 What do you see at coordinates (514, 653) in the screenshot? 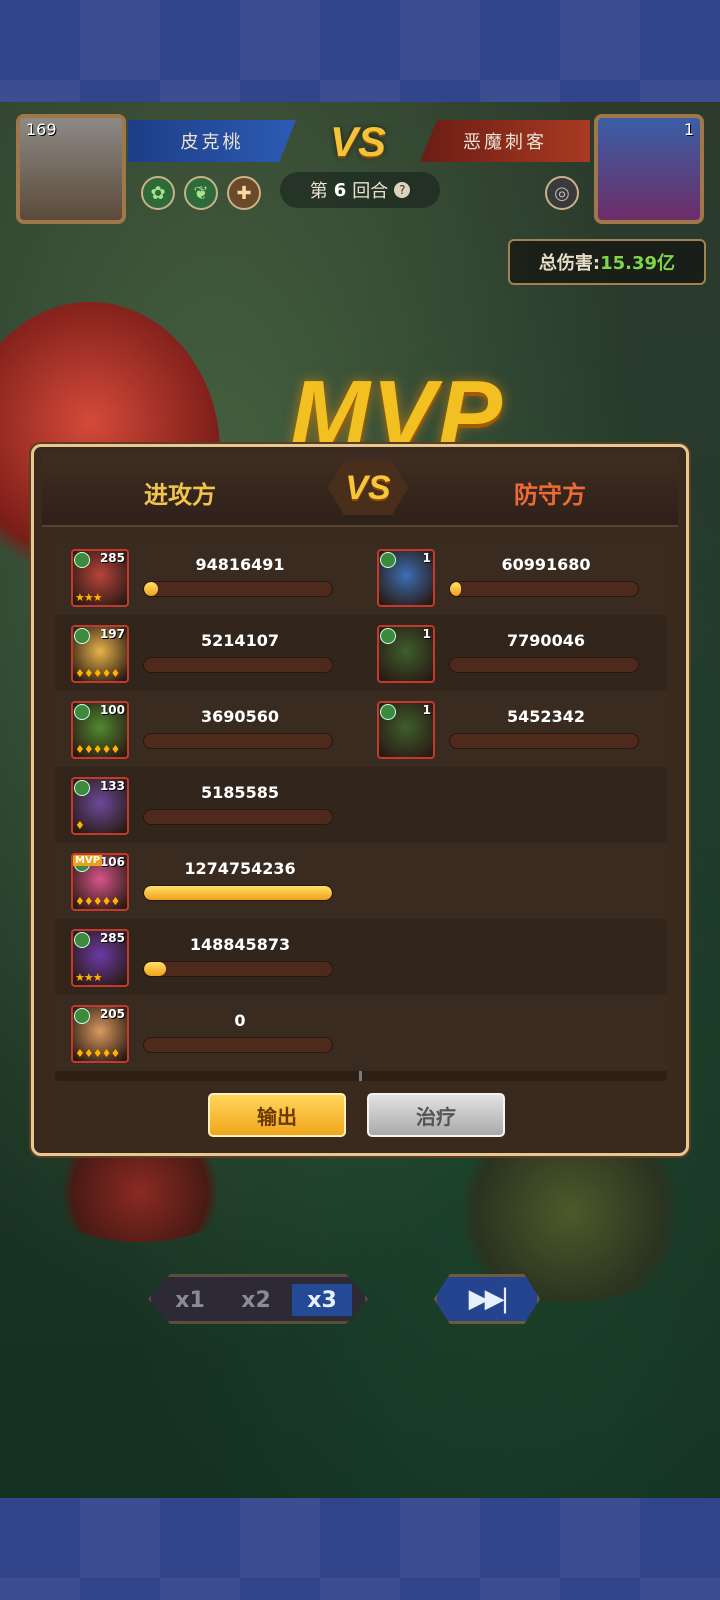
I see `defender-row: 1 7790046` at bounding box center [514, 653].